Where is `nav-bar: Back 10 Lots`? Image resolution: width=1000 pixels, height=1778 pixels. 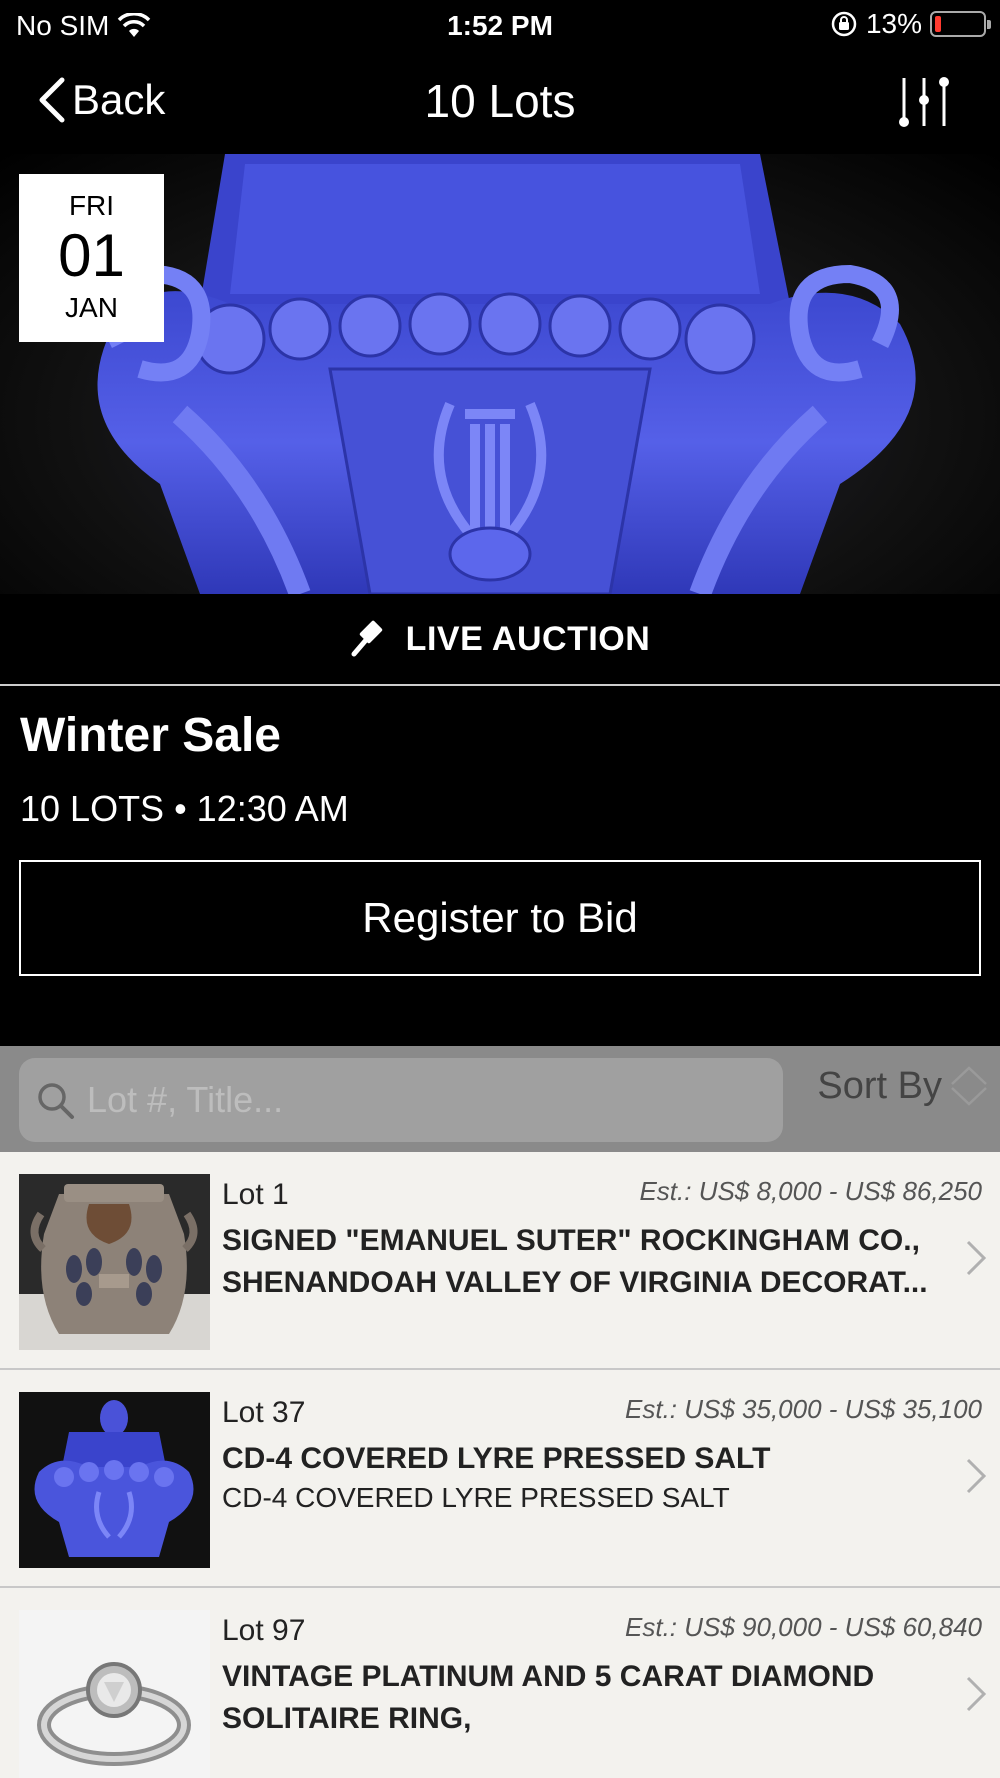
nav-bar: Back 10 Lots is located at coordinates (500, 103).